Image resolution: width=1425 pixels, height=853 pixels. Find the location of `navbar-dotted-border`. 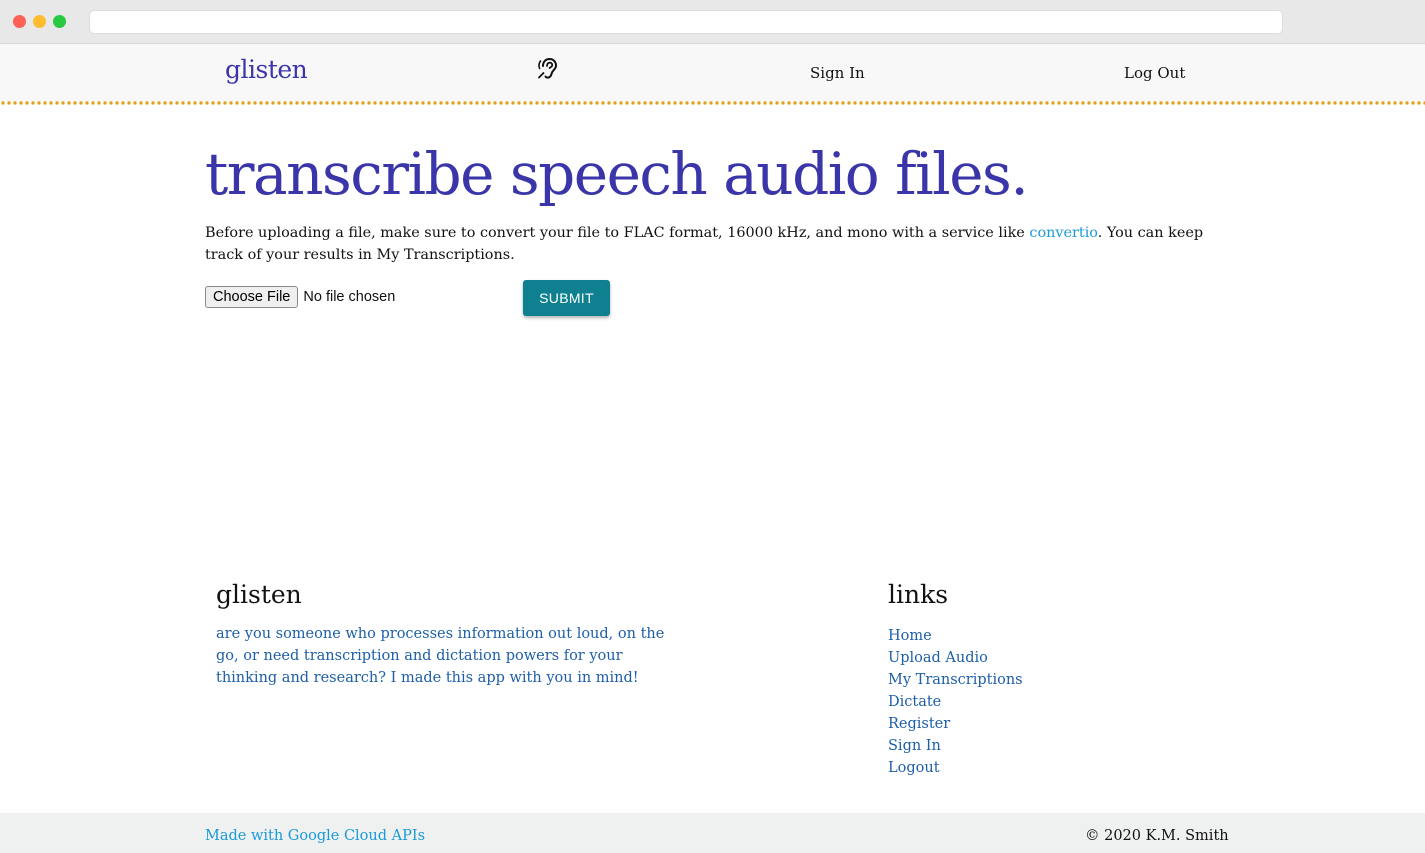

navbar-dotted-border is located at coordinates (712, 103).